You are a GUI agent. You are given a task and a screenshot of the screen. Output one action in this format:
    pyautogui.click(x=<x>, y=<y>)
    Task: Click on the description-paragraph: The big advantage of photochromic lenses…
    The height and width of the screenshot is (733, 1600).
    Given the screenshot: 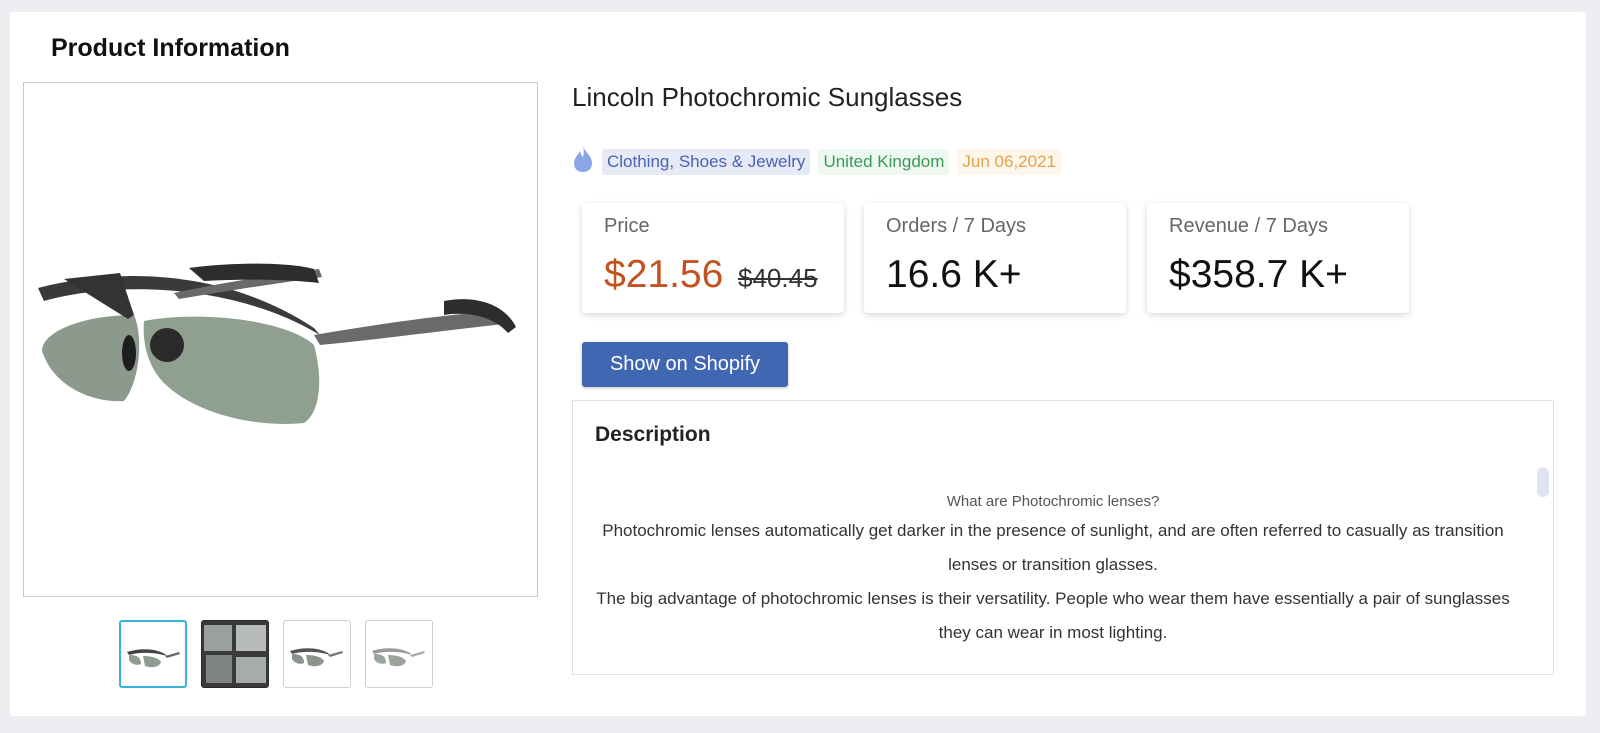 What is the action you would take?
    pyautogui.click(x=1053, y=615)
    